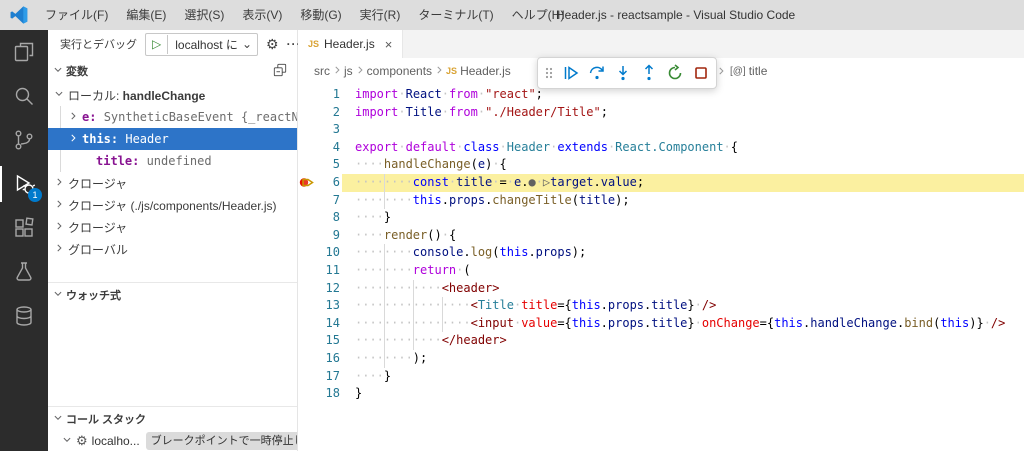 The height and width of the screenshot is (451, 1024). What do you see at coordinates (204, 15) in the screenshot?
I see `menu-item: 選択(S)` at bounding box center [204, 15].